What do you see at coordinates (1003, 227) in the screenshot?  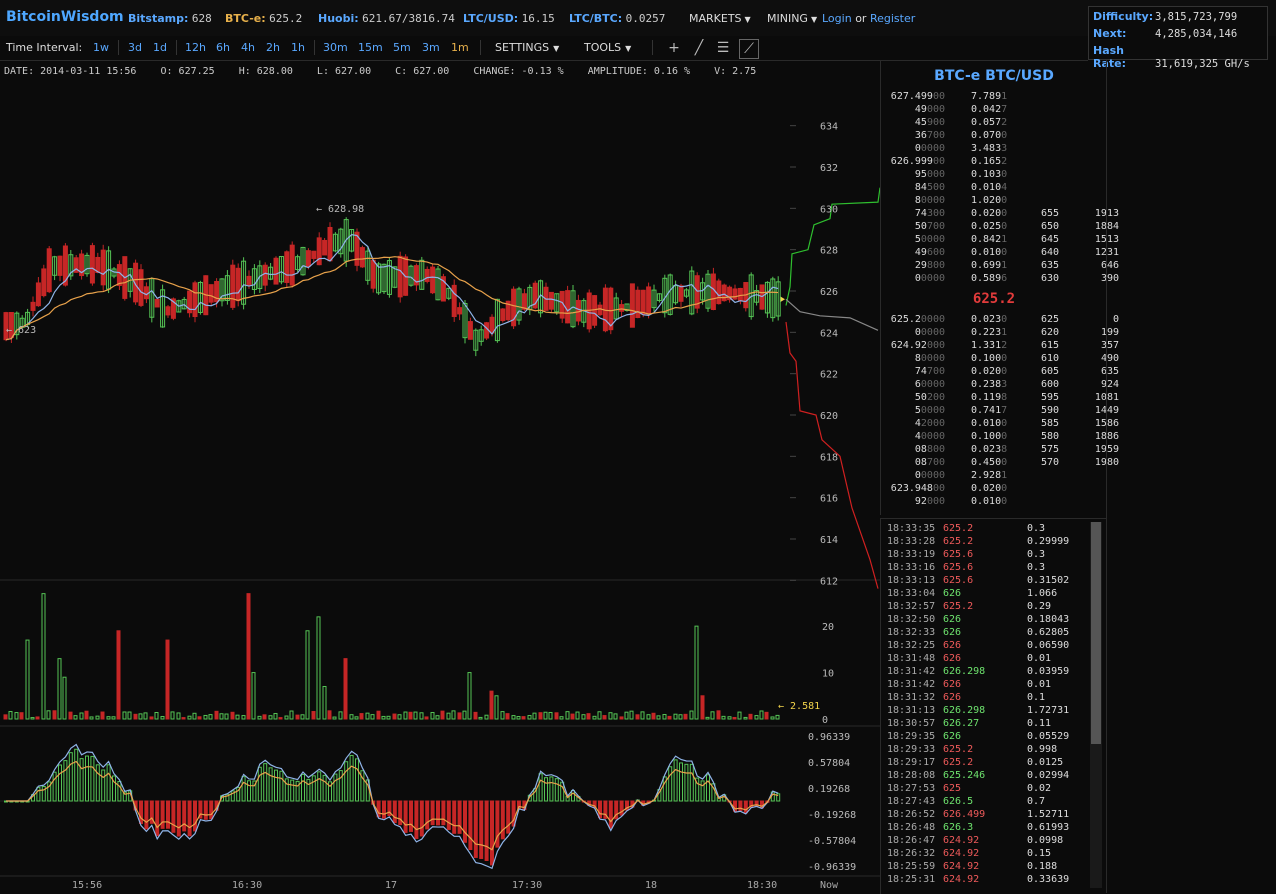 I see `ask-row: 50700 0.0250 650 1884` at bounding box center [1003, 227].